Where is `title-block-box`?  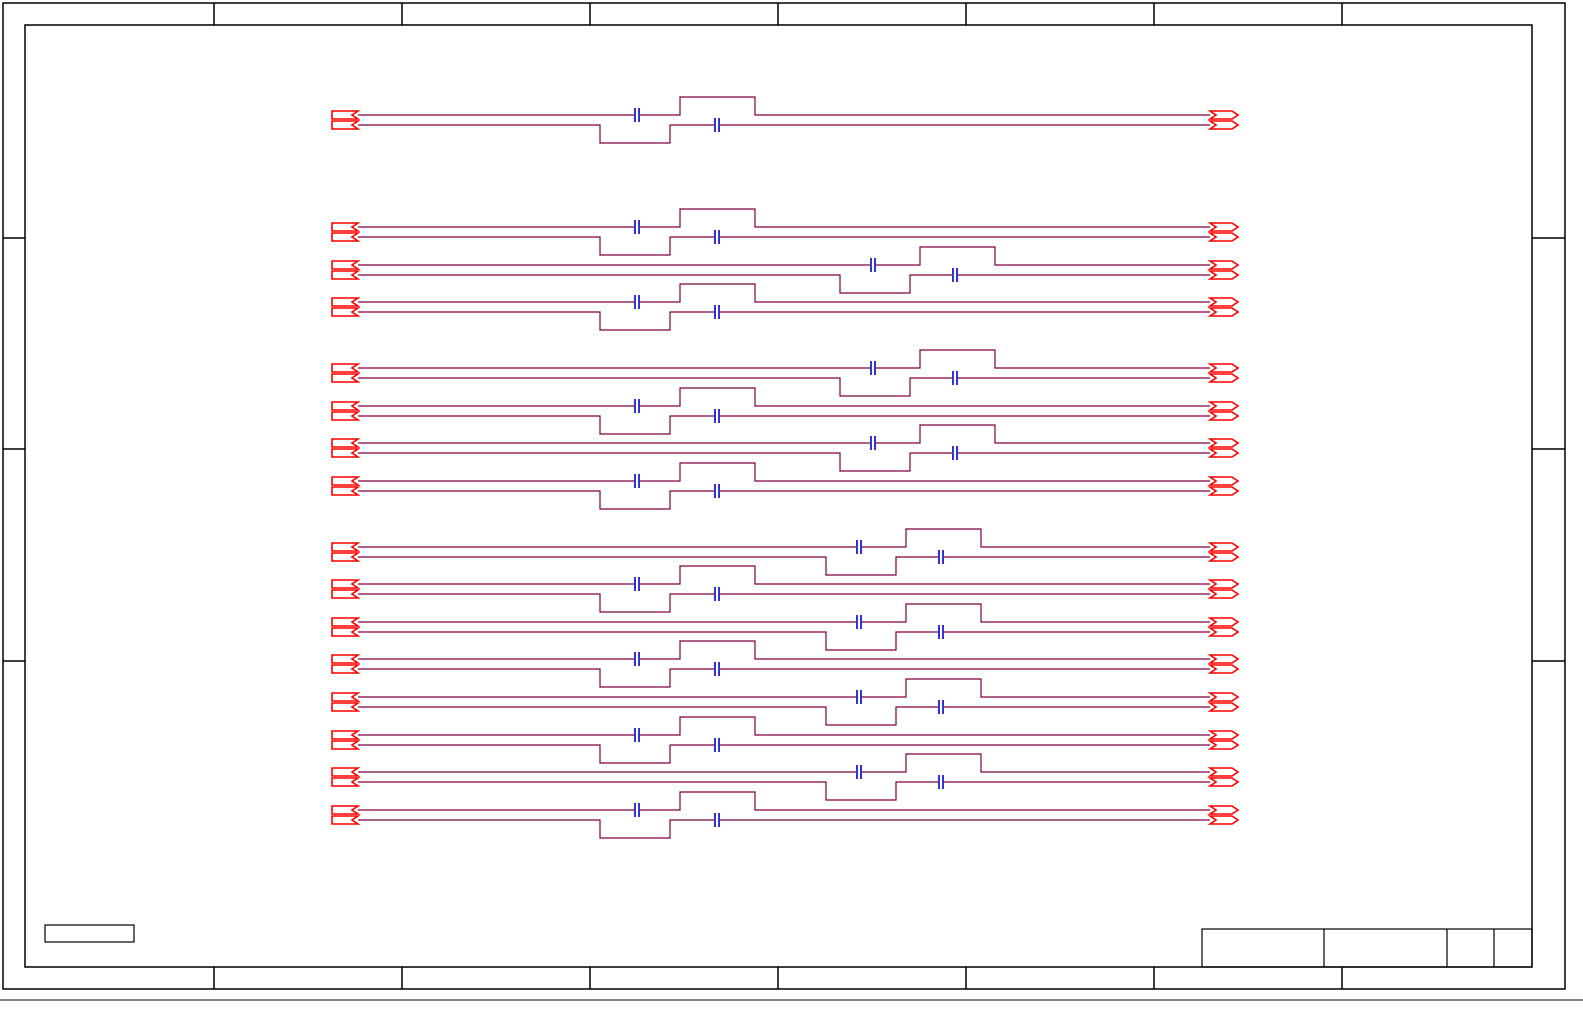
title-block-box is located at coordinates (1367, 948).